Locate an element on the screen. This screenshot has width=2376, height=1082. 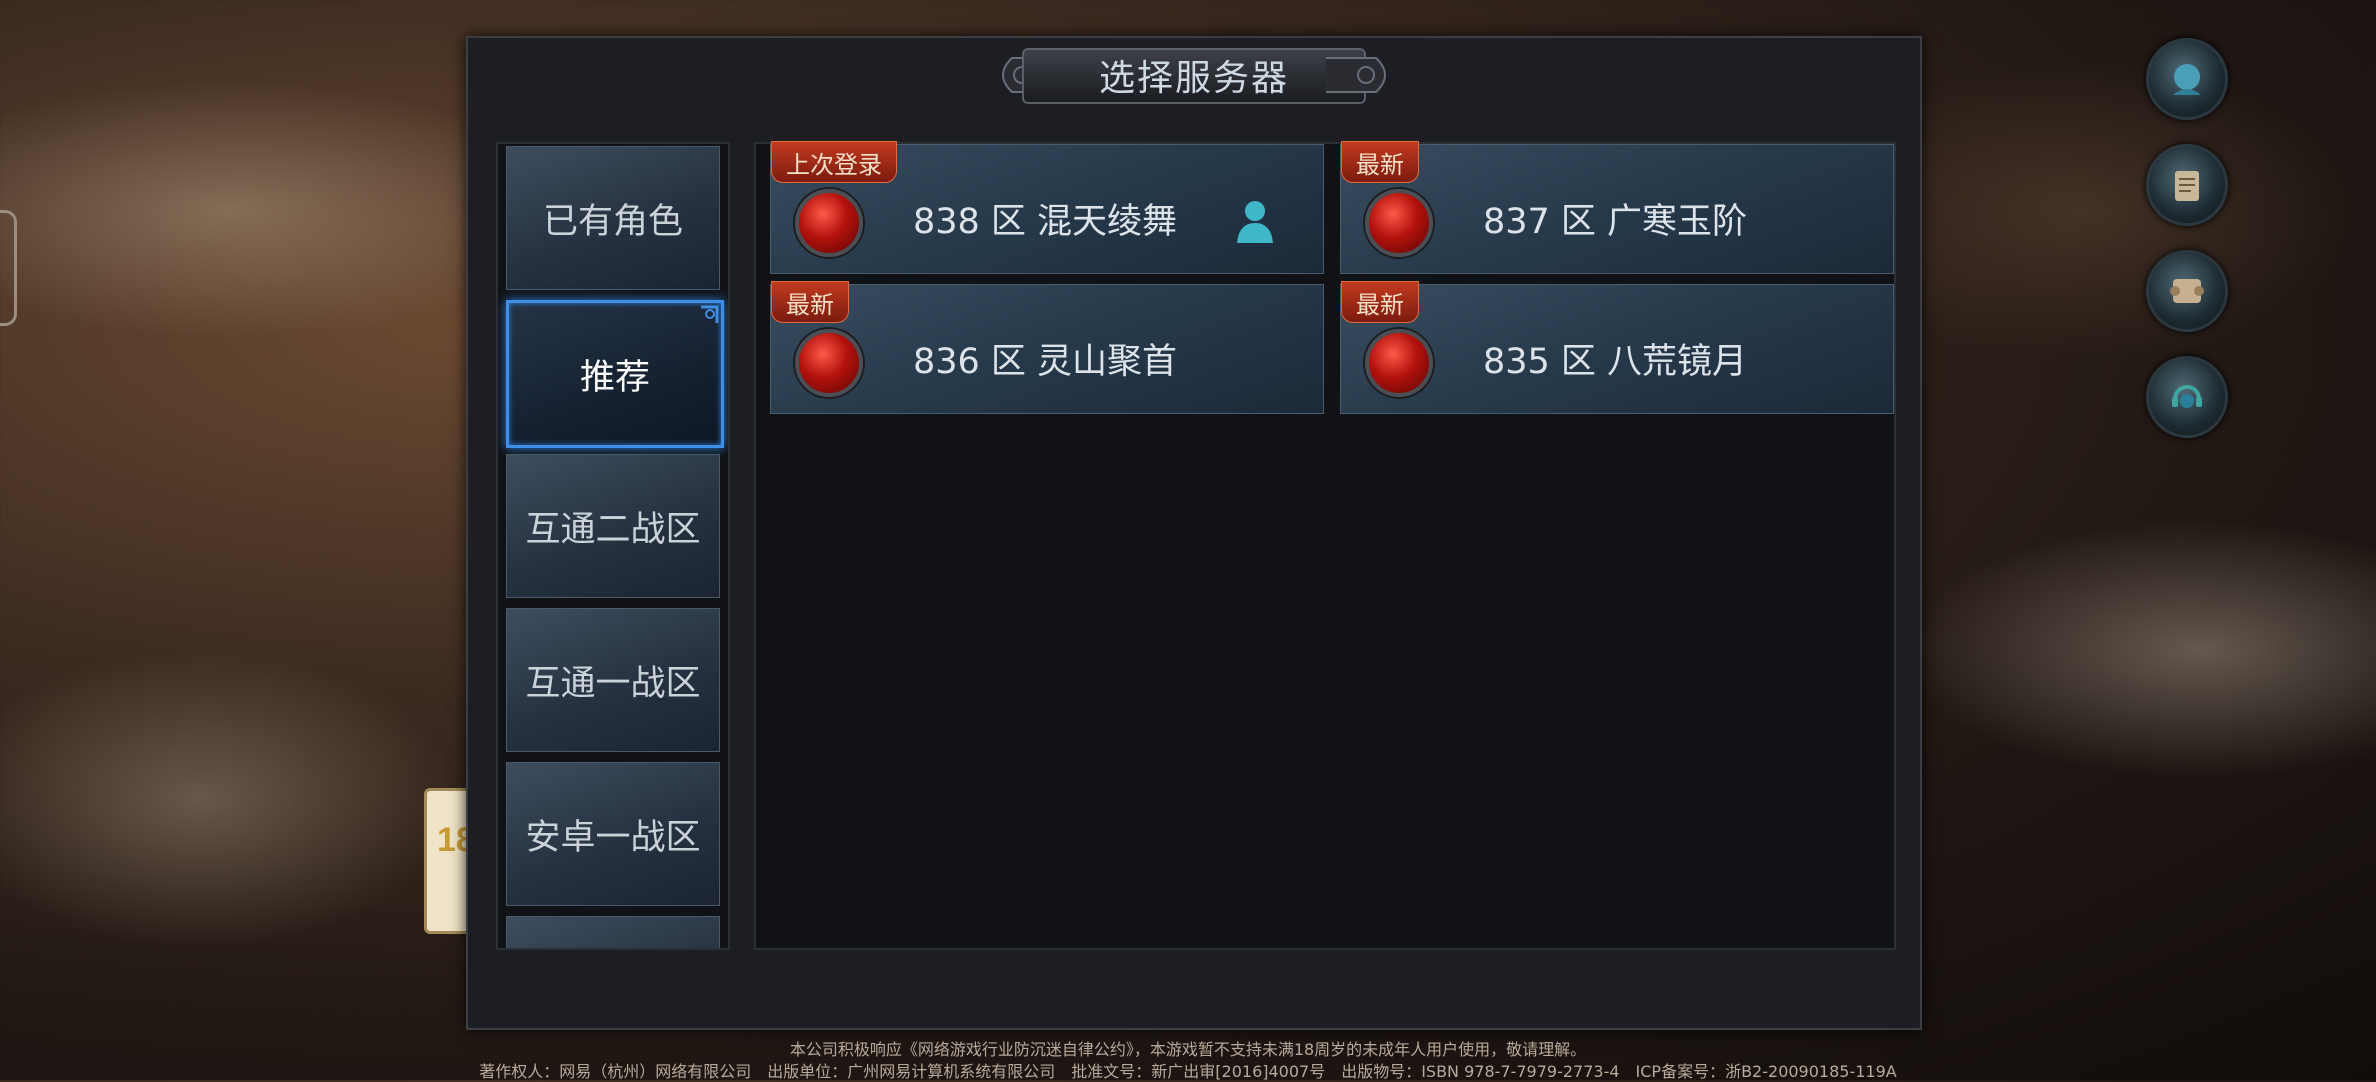
server-card-836: 最新 836 区 灵山聚首 is located at coordinates (1047, 347).